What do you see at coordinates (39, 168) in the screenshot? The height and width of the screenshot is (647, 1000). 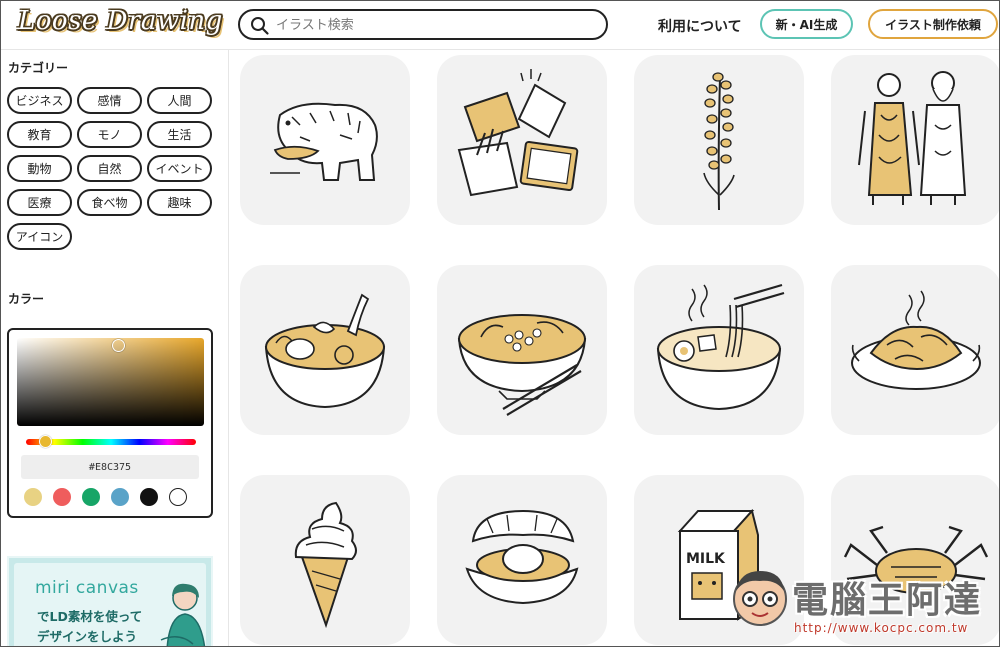 I see `category-tag: 動物` at bounding box center [39, 168].